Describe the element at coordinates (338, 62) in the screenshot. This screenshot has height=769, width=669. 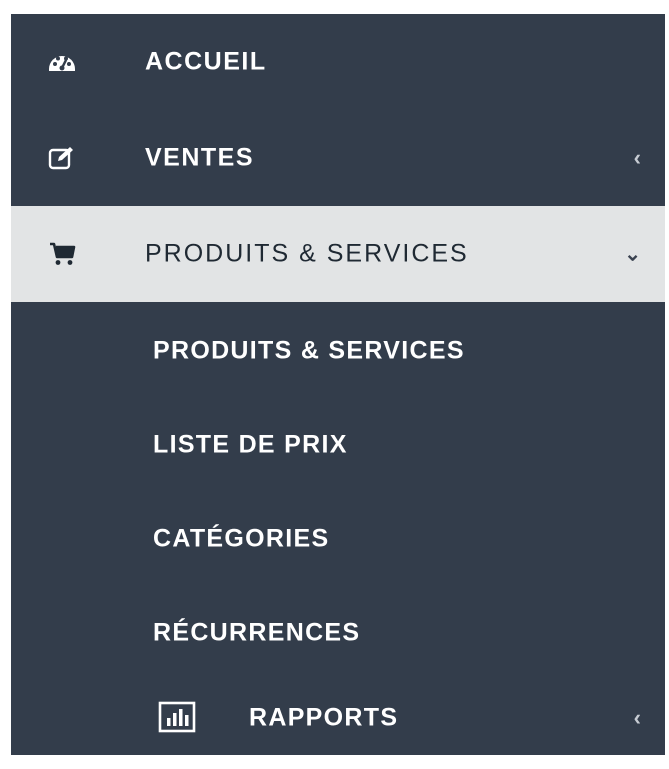
I see `sidebar-item-accueil: ACCUEIL` at that location.